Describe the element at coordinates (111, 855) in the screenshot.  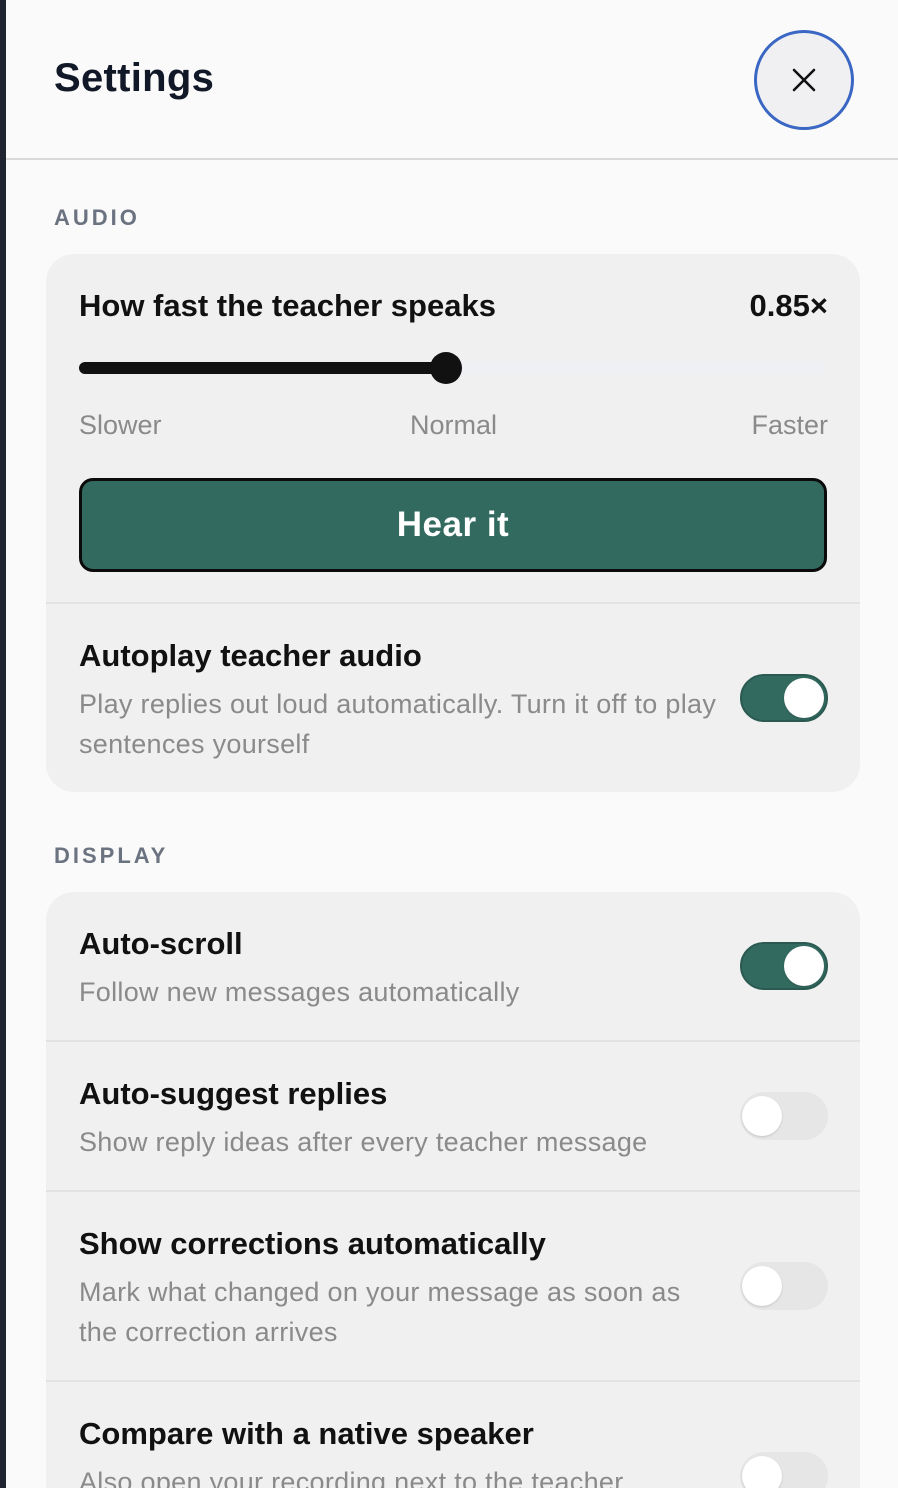
I see `section-label-display: DISPLAY` at that location.